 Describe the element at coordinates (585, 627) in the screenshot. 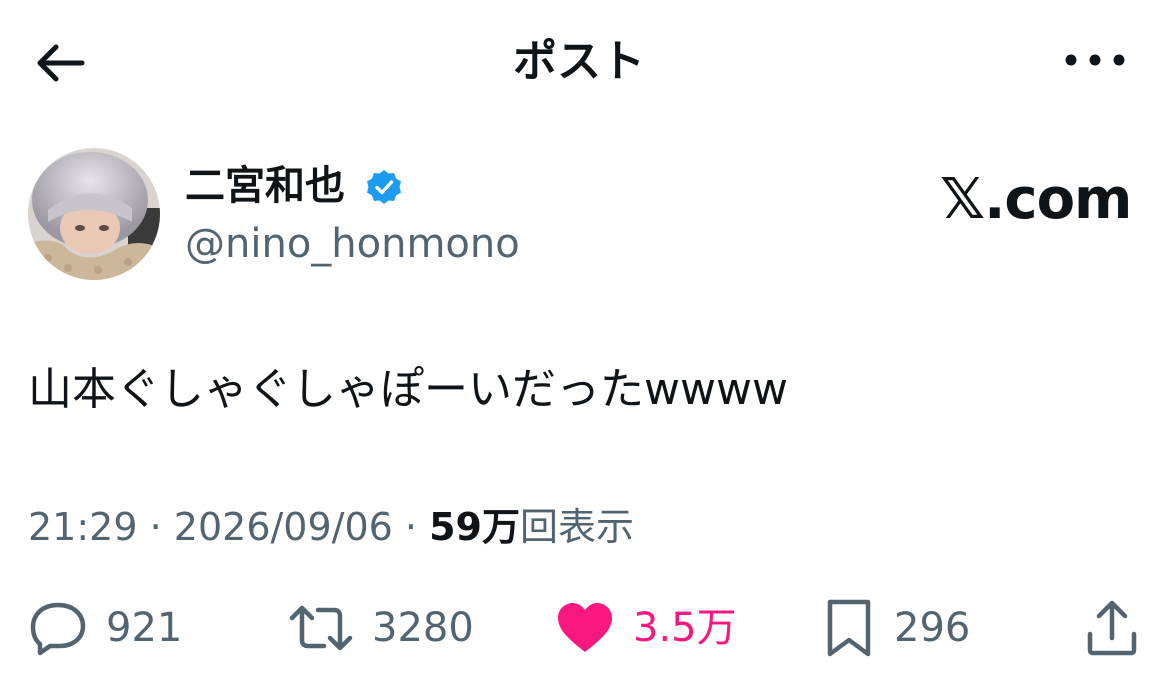

I see `heart-icon` at that location.